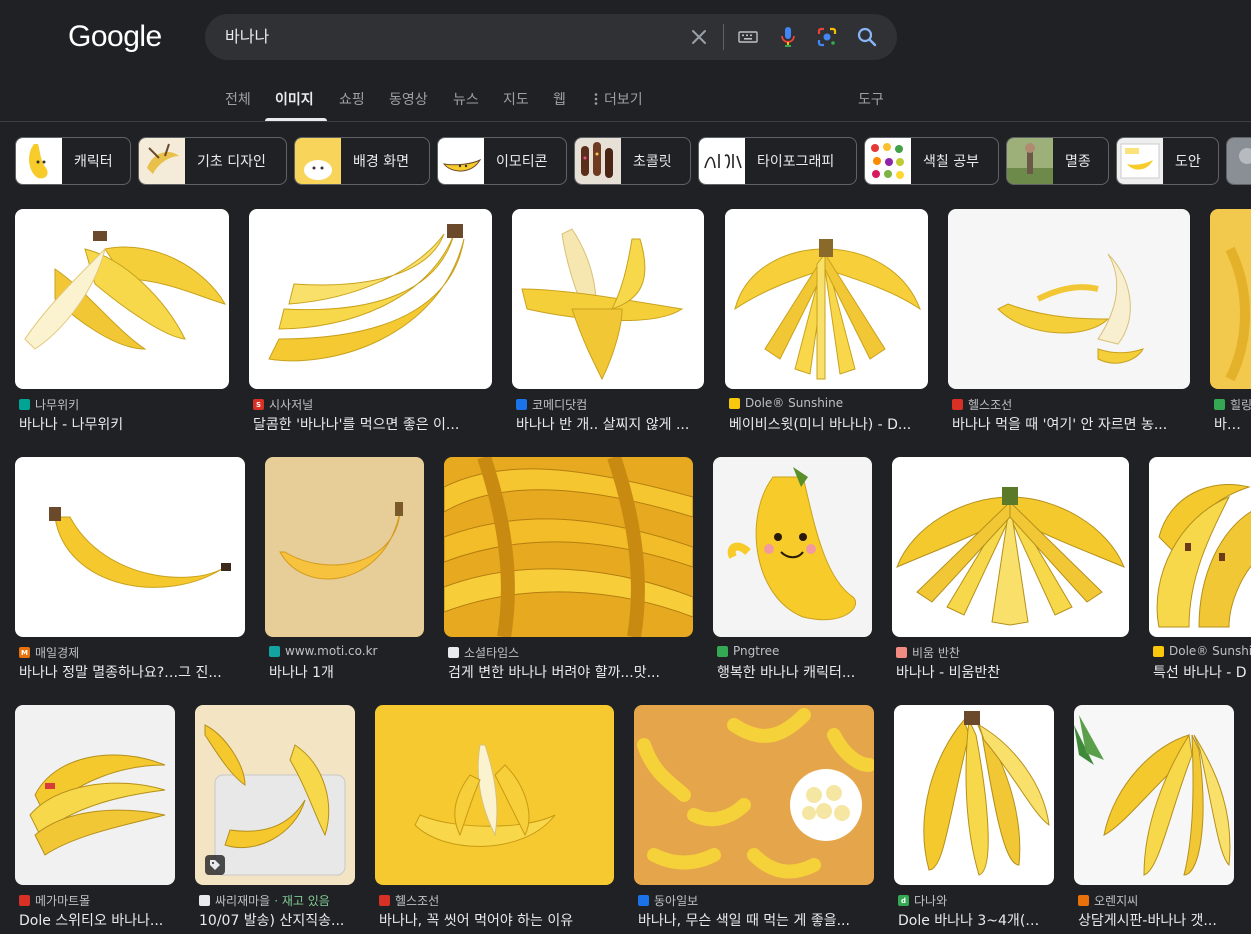 This screenshot has width=1251, height=934. Describe the element at coordinates (294, 101) in the screenshot. I see `tab-images: 이미지` at that location.